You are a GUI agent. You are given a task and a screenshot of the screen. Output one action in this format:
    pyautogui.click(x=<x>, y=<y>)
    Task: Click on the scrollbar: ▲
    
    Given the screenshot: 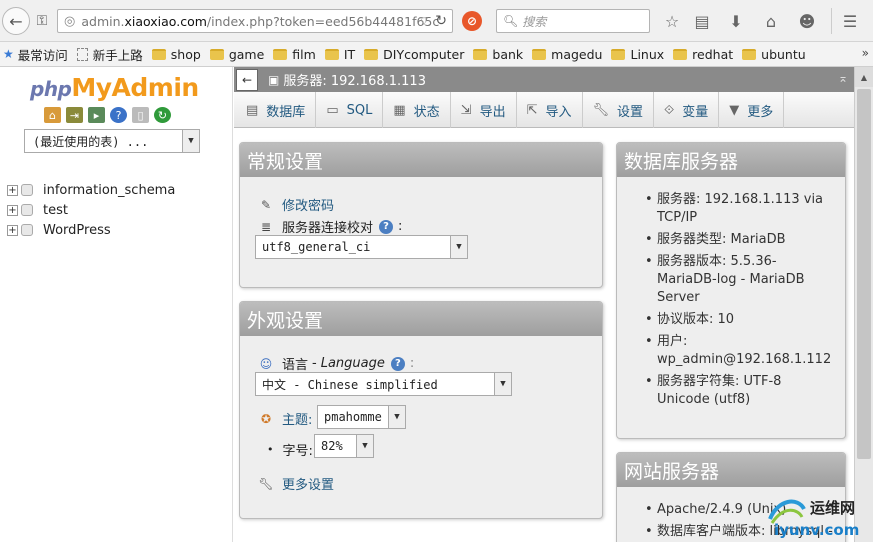 What is the action you would take?
    pyautogui.click(x=863, y=304)
    